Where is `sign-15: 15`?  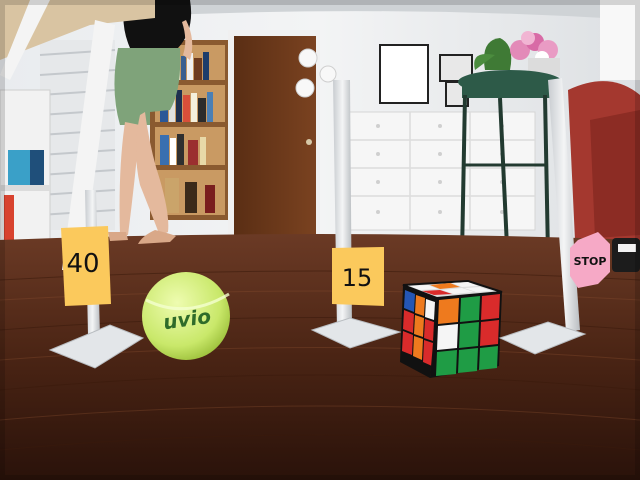 sign-15: 15 is located at coordinates (358, 276).